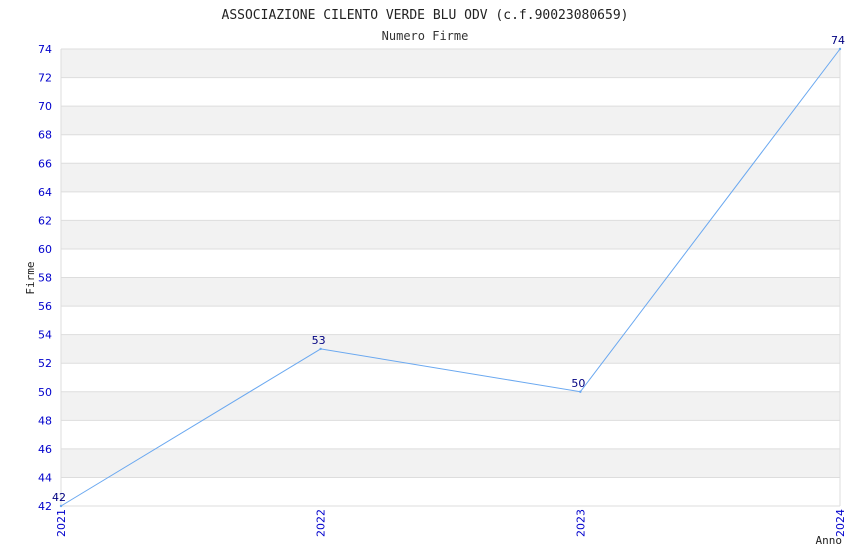 This screenshot has width=850, height=550. I want to click on y-tick-label: 64, so click(45, 192).